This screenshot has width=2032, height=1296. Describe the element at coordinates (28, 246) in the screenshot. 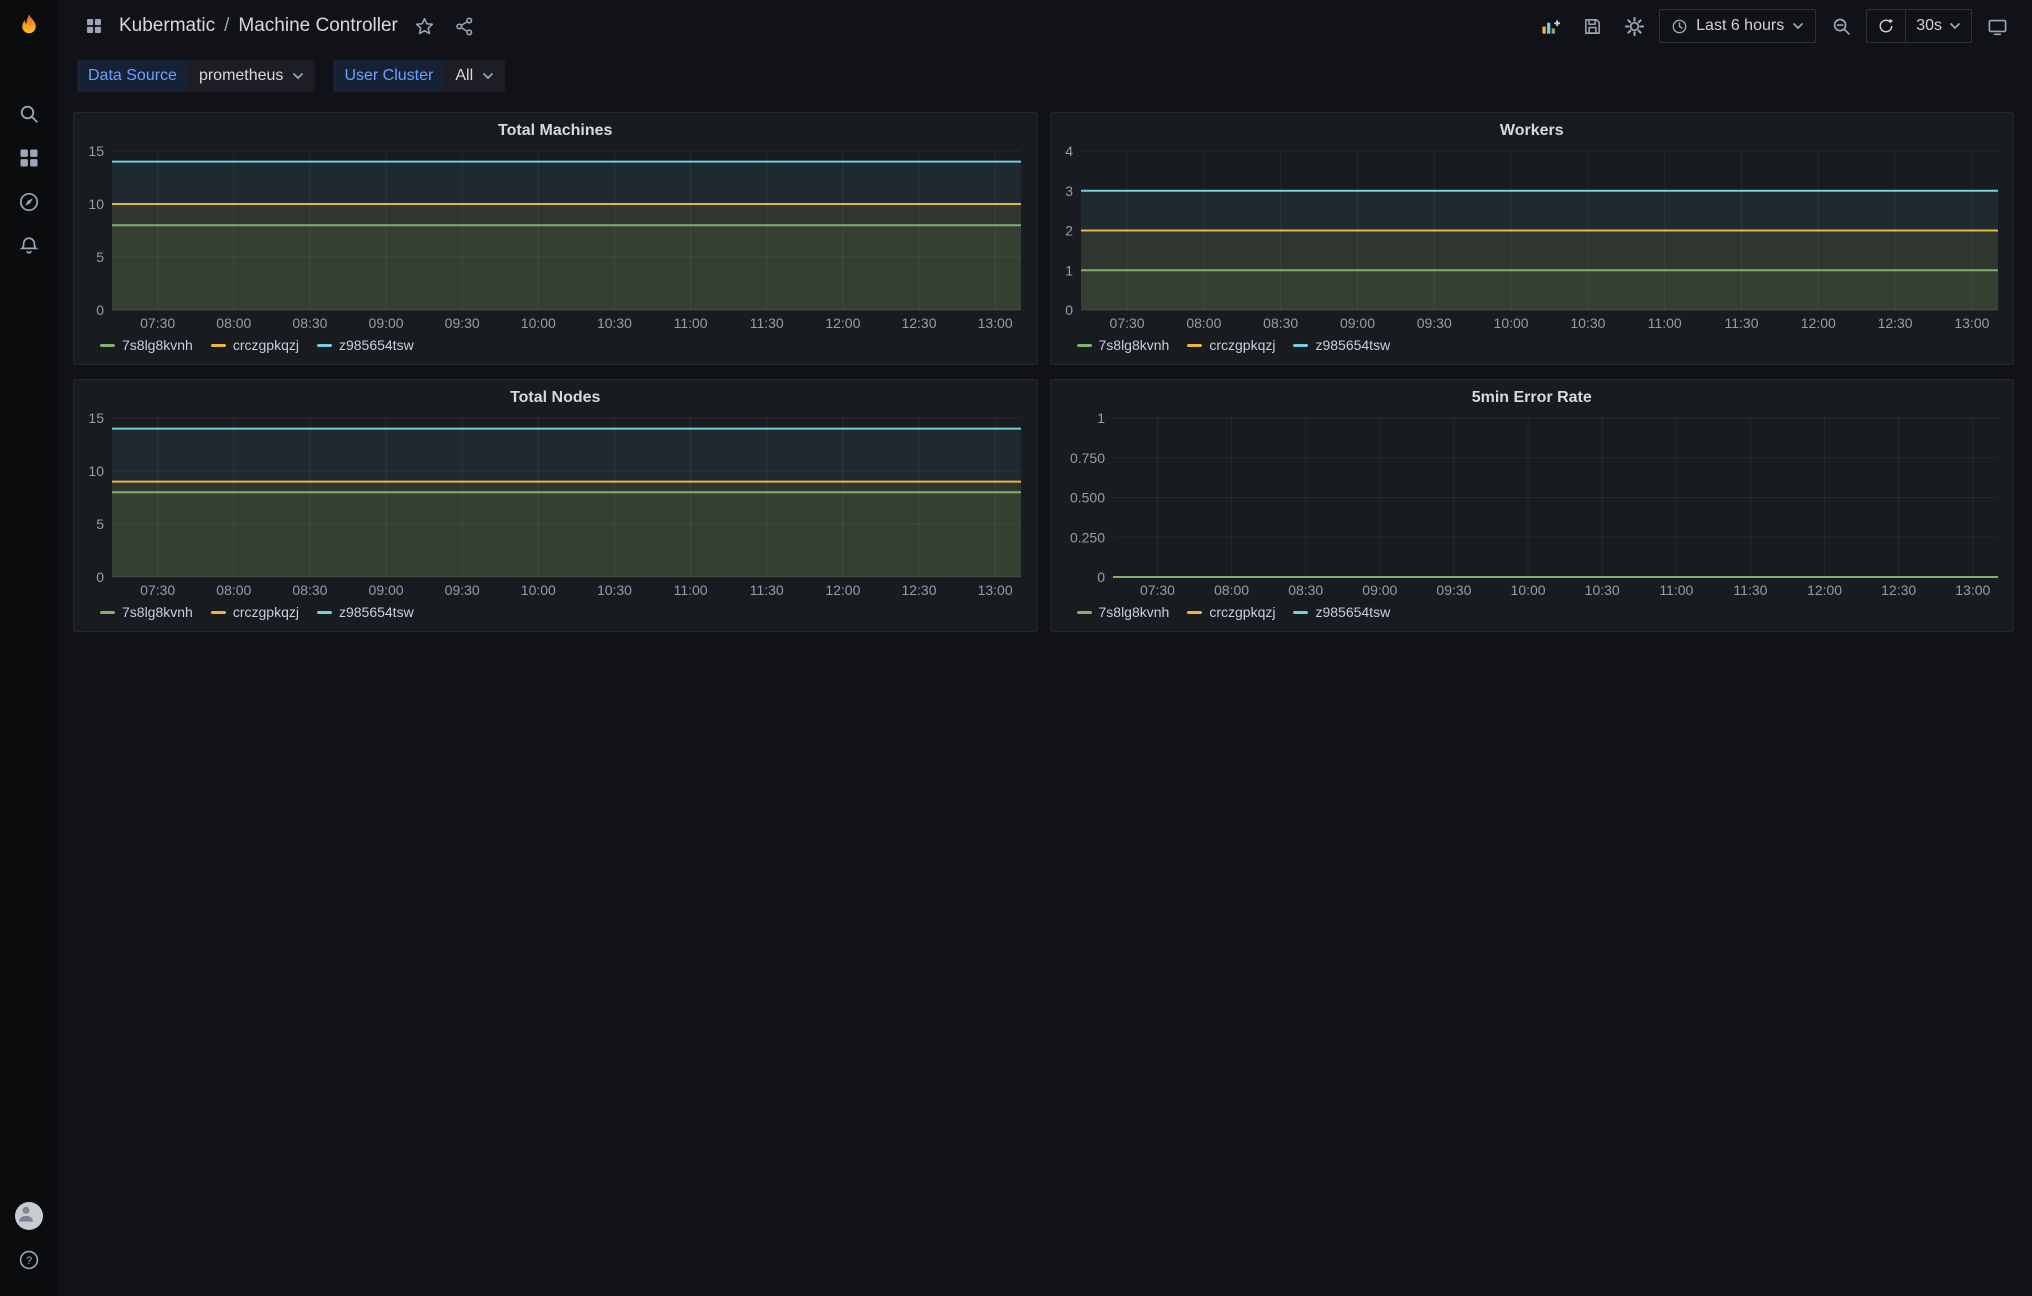

I see `sidebar-item-alerting` at that location.